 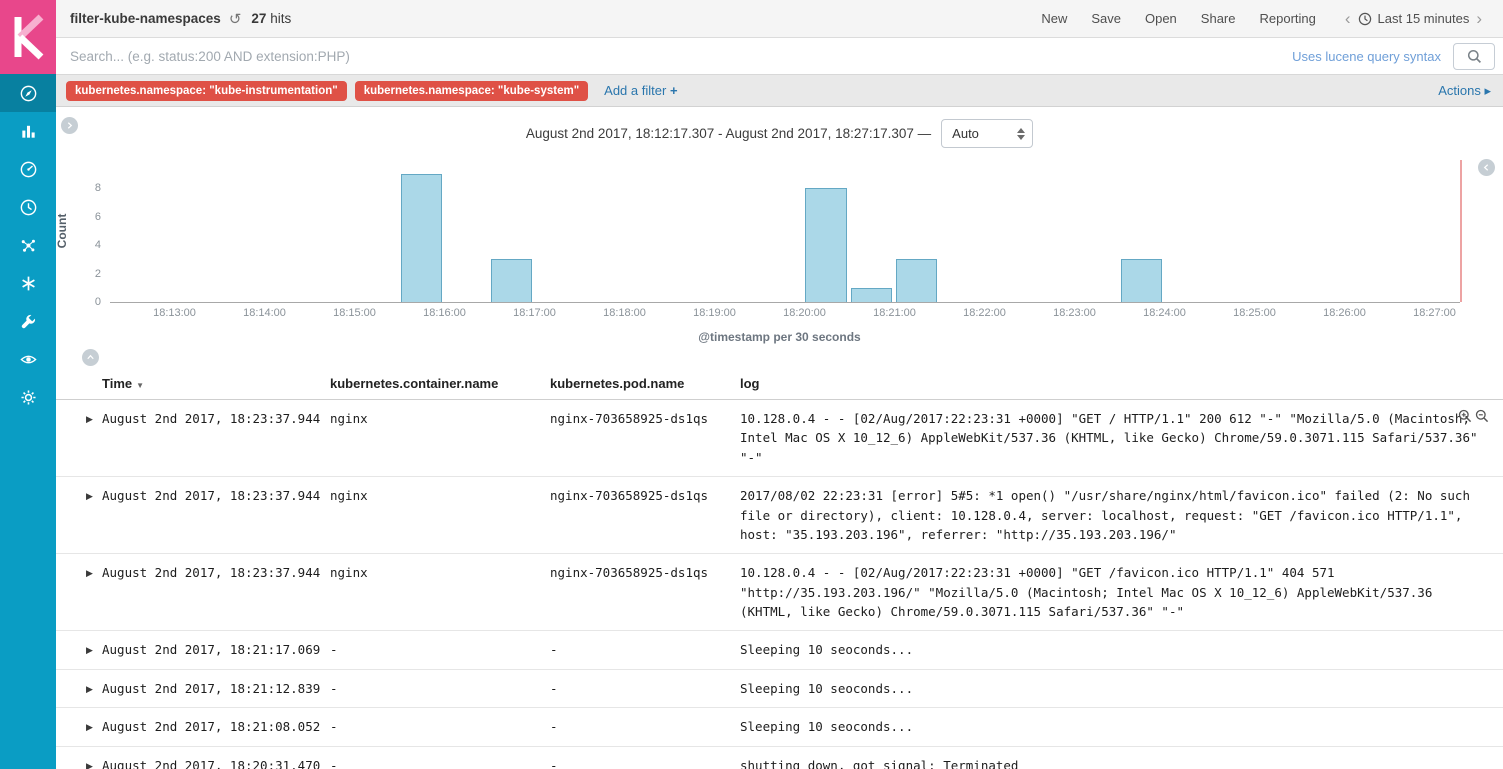 What do you see at coordinates (674, 56) in the screenshot?
I see `search-input` at bounding box center [674, 56].